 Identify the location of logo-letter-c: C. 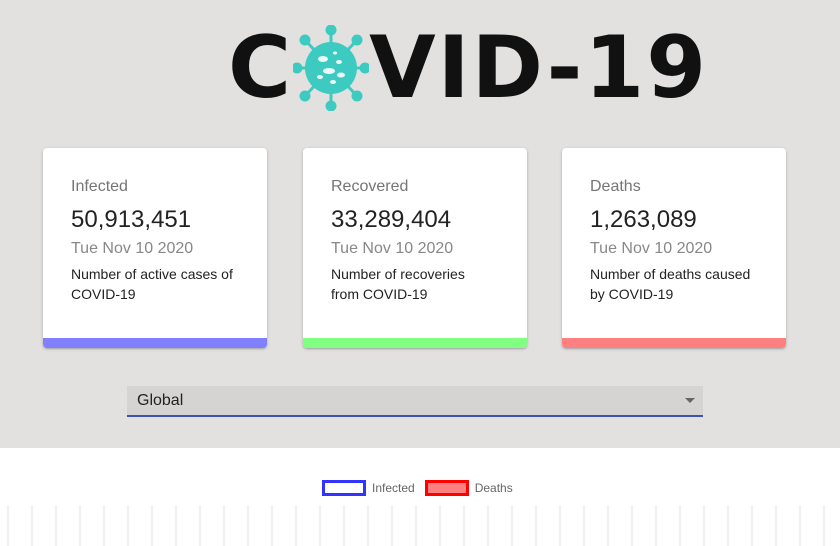
(261, 68).